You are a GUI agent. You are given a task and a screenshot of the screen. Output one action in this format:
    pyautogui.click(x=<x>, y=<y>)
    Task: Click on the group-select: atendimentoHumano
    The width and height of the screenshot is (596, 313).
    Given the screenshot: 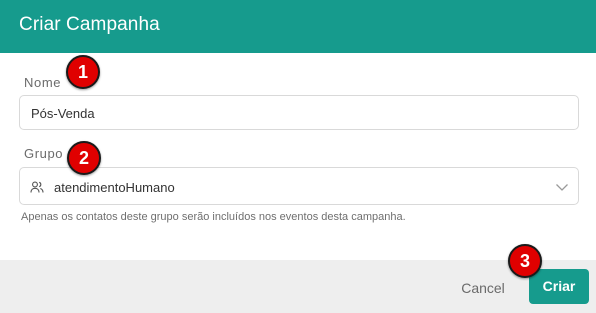 What is the action you would take?
    pyautogui.click(x=299, y=186)
    